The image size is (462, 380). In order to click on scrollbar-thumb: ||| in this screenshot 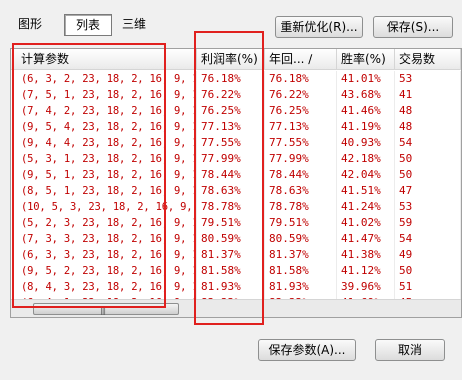, I will do `click(106, 309)`.